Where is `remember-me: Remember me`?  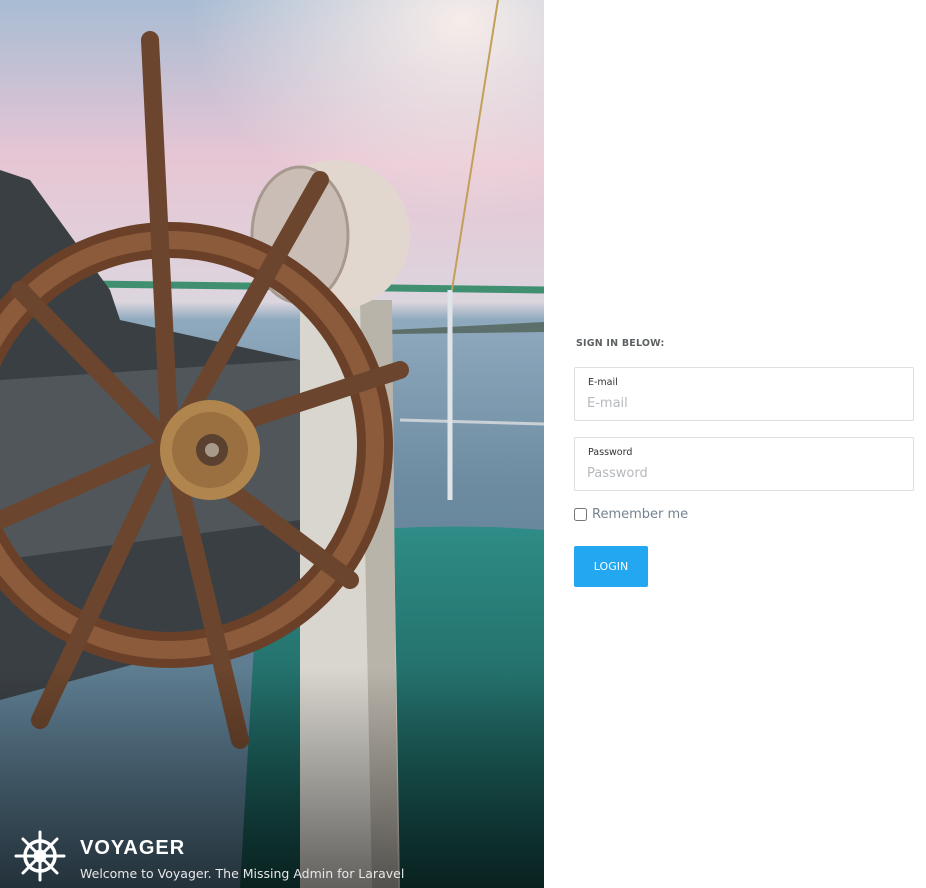
remember-me: Remember me is located at coordinates (744, 514).